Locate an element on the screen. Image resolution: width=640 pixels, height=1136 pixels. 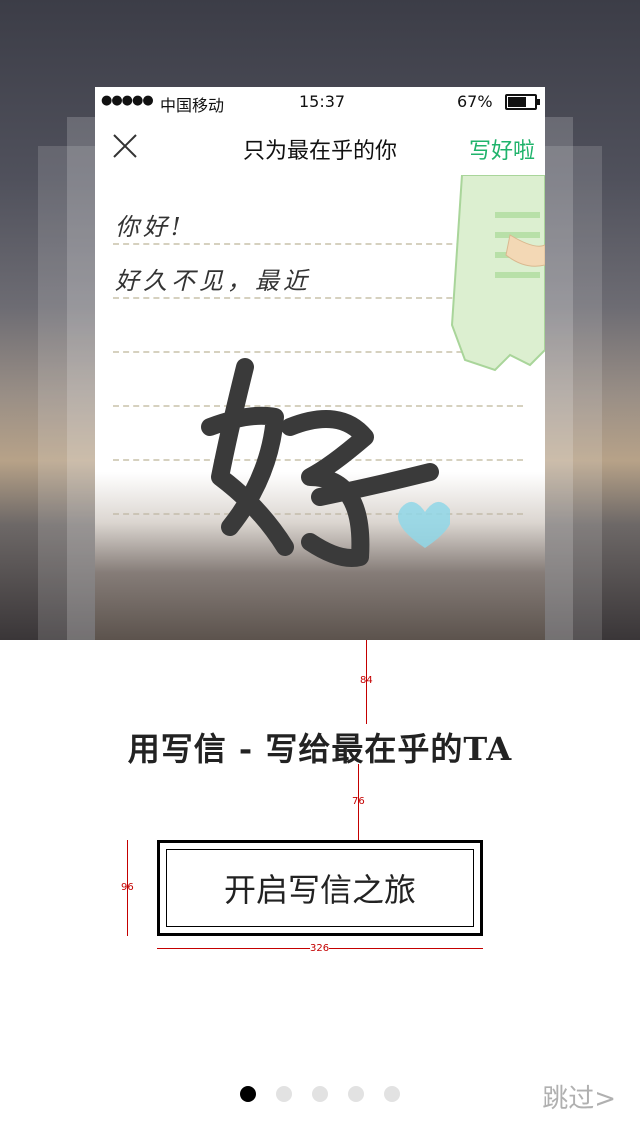
letter-line-1: 你好! is located at coordinates (150, 227).